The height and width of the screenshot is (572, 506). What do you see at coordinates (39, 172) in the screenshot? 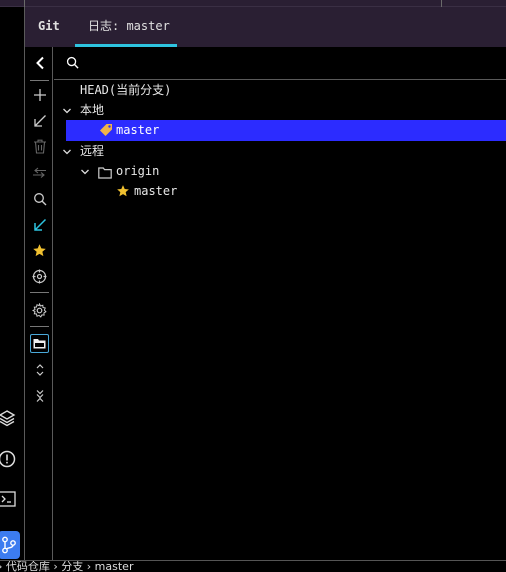
I see `compare-icon` at bounding box center [39, 172].